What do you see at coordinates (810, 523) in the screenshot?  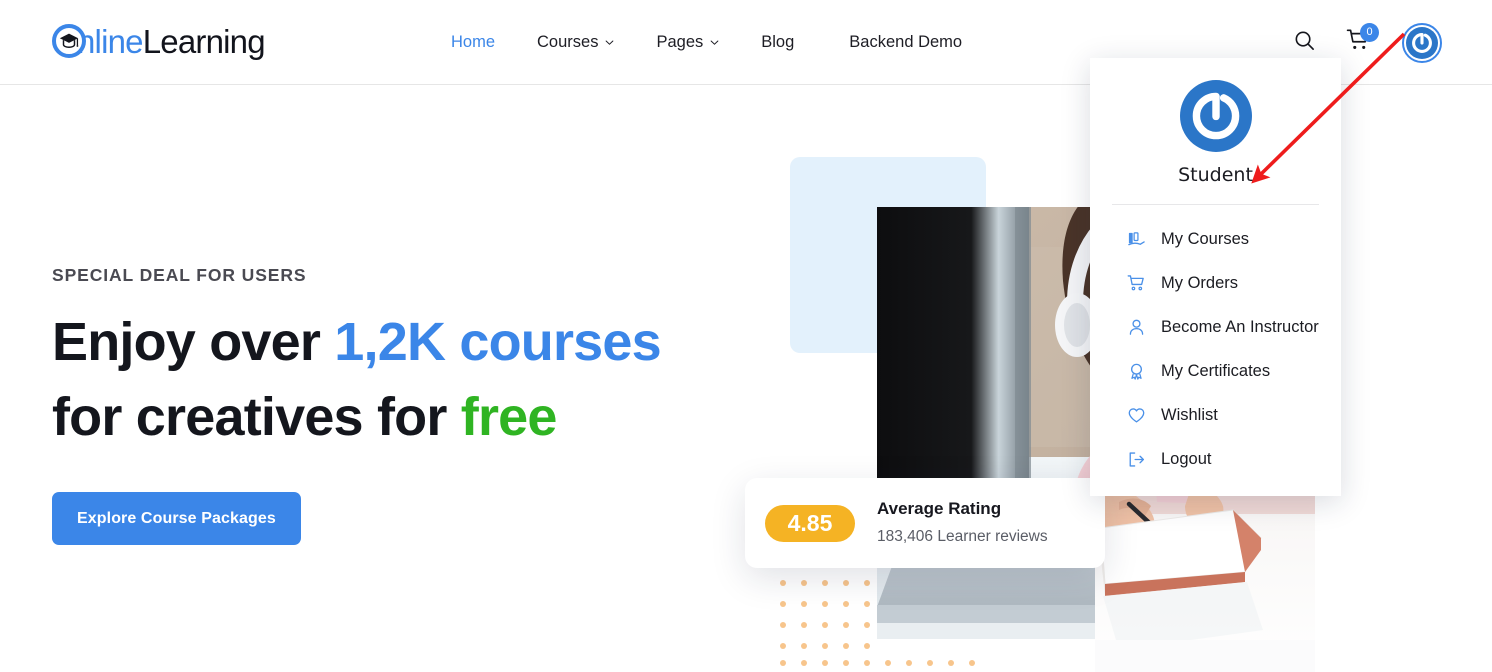 I see `rating-score-badge: 4.85` at bounding box center [810, 523].